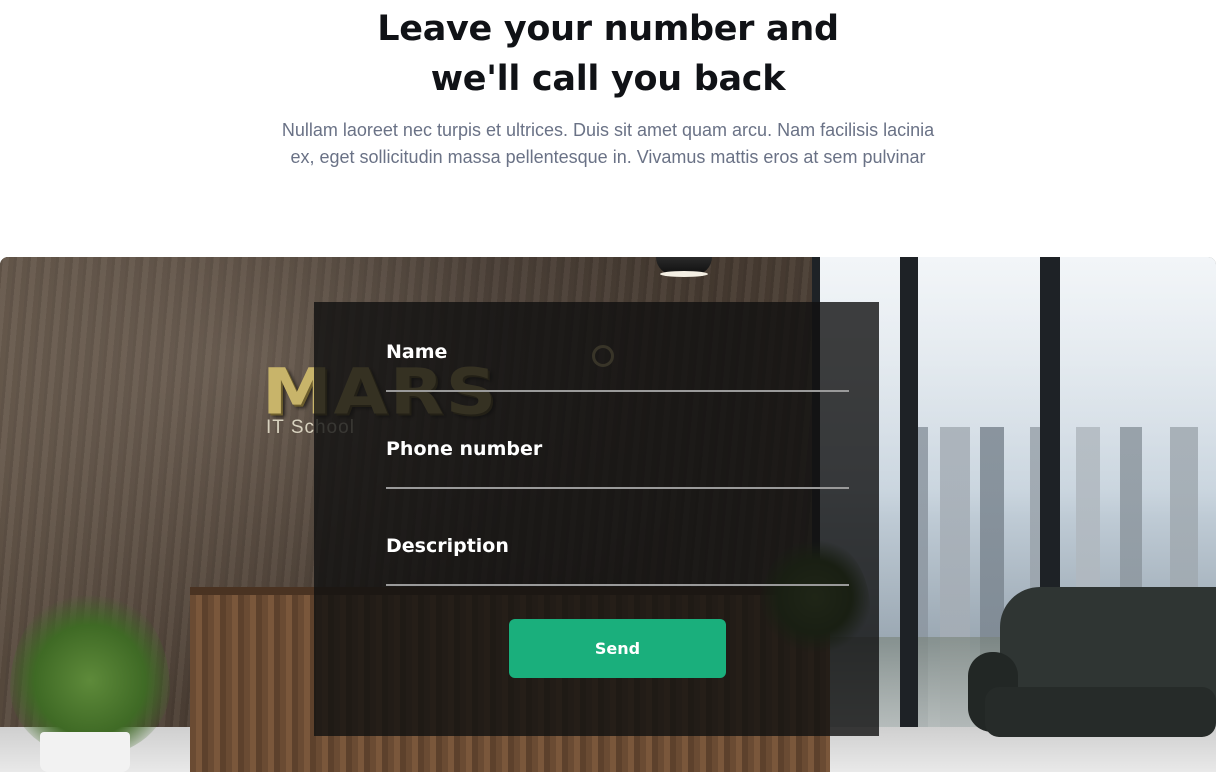 Image resolution: width=1216 pixels, height=772 pixels. What do you see at coordinates (464, 449) in the screenshot?
I see `phone-label: Phone number` at bounding box center [464, 449].